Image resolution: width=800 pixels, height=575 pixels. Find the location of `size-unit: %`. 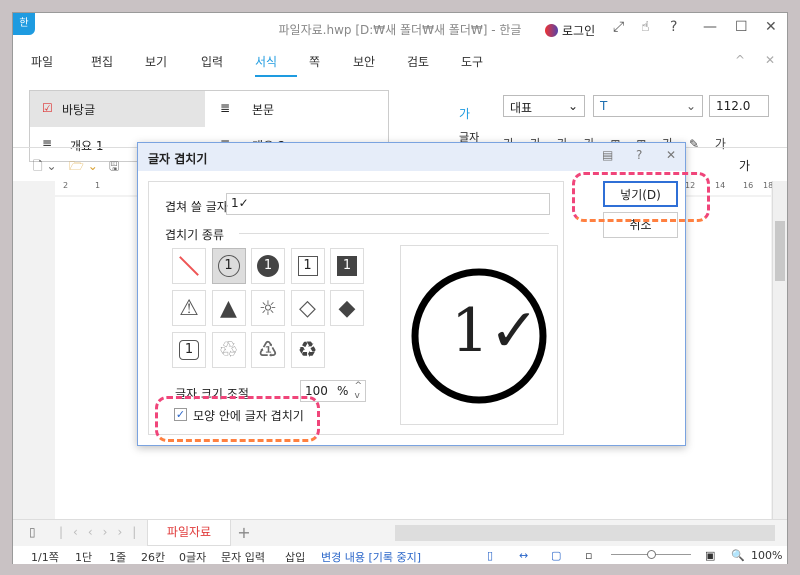

size-unit: % is located at coordinates (343, 391).